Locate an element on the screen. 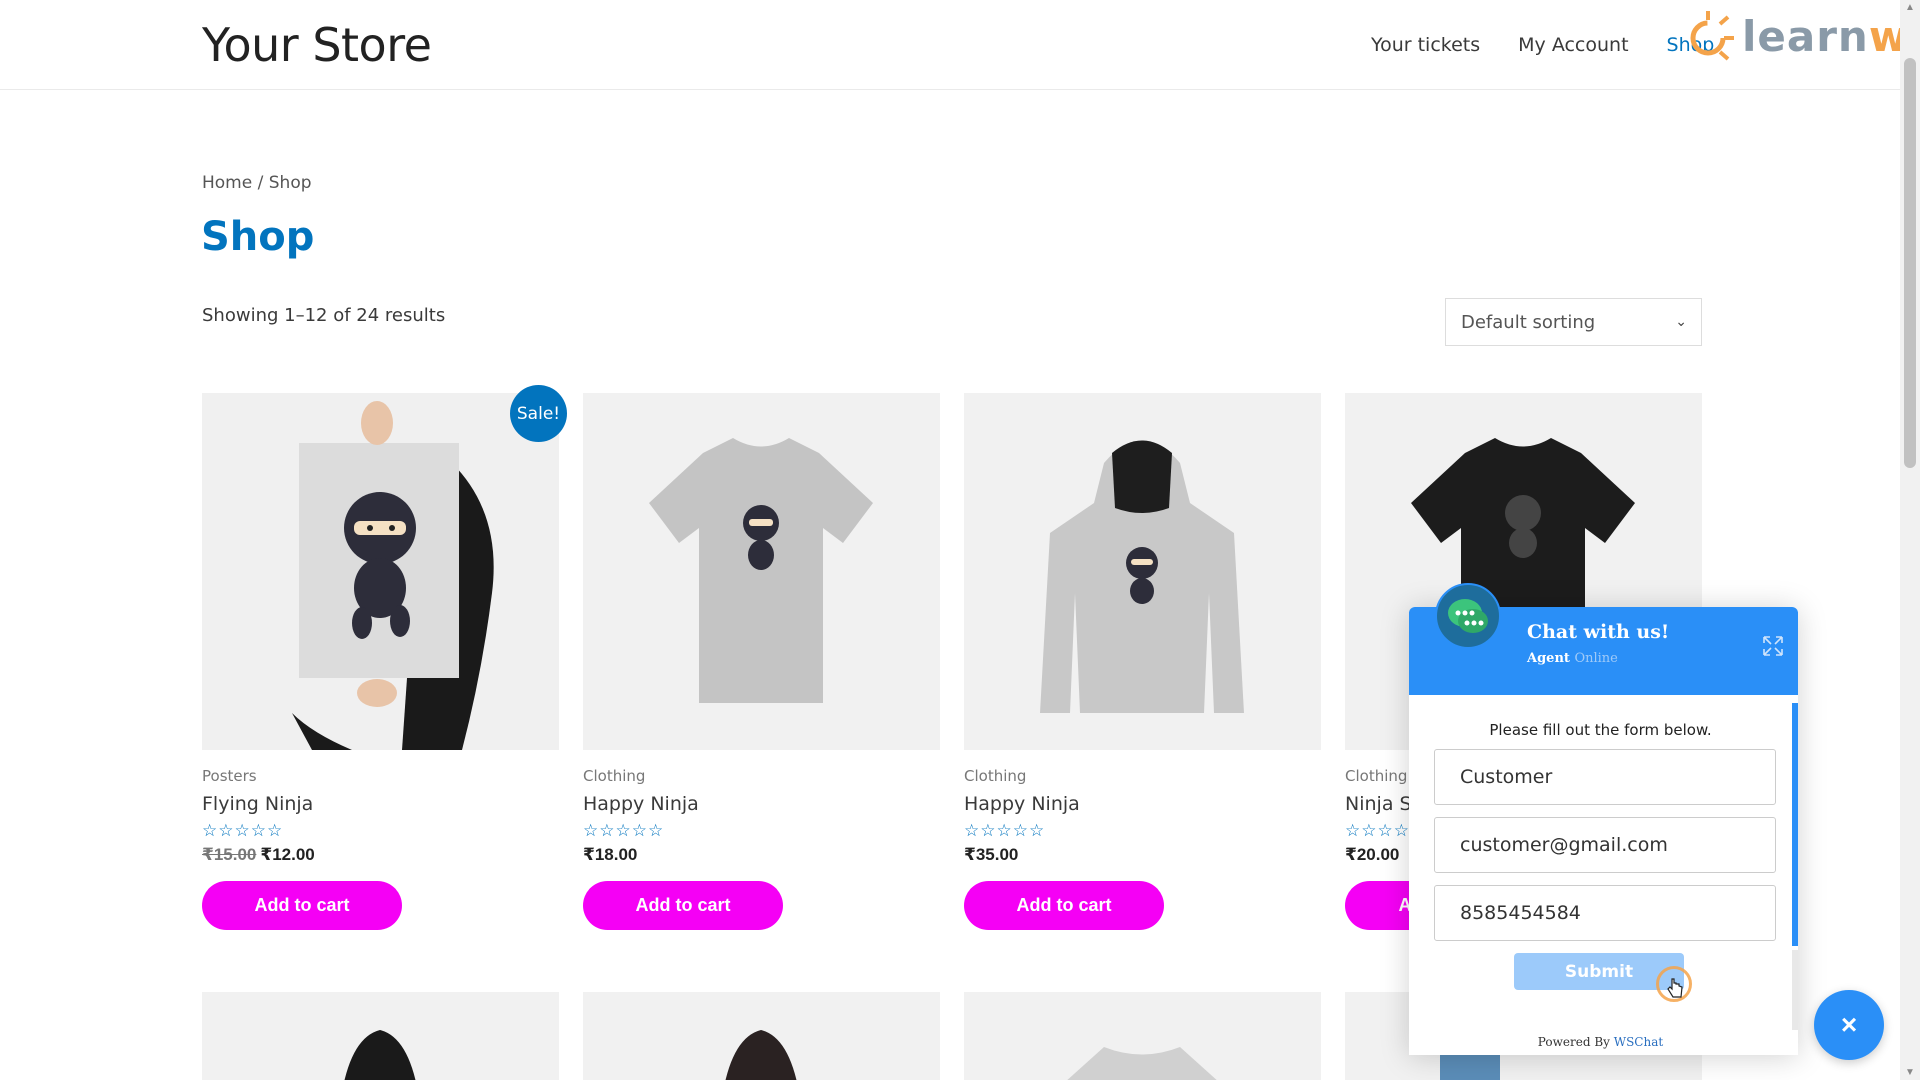 This screenshot has height=1080, width=1920. powered-prefix: Powered By is located at coordinates (1575, 1042).